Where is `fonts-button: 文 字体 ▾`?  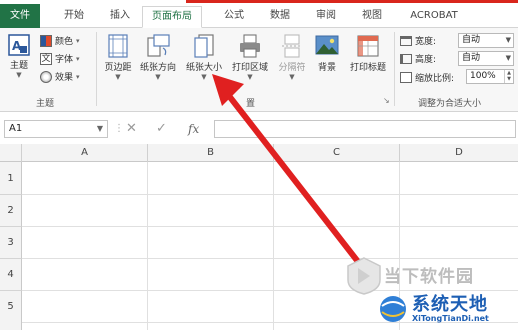 fonts-button: 文 字体 ▾ is located at coordinates (60, 58).